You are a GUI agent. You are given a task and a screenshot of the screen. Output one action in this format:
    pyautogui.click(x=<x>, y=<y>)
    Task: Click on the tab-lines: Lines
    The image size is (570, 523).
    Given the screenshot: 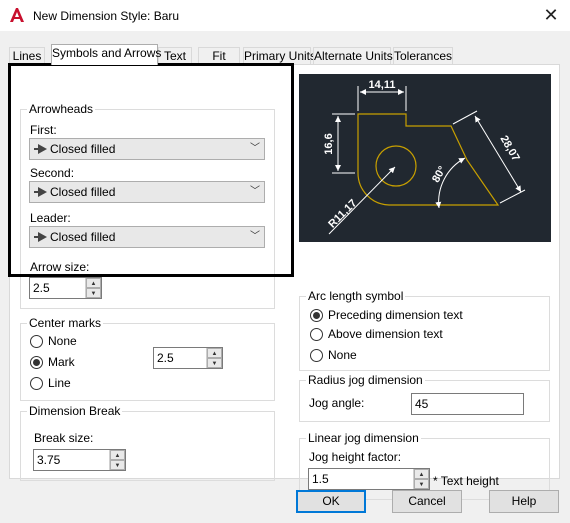 What is the action you would take?
    pyautogui.click(x=27, y=56)
    